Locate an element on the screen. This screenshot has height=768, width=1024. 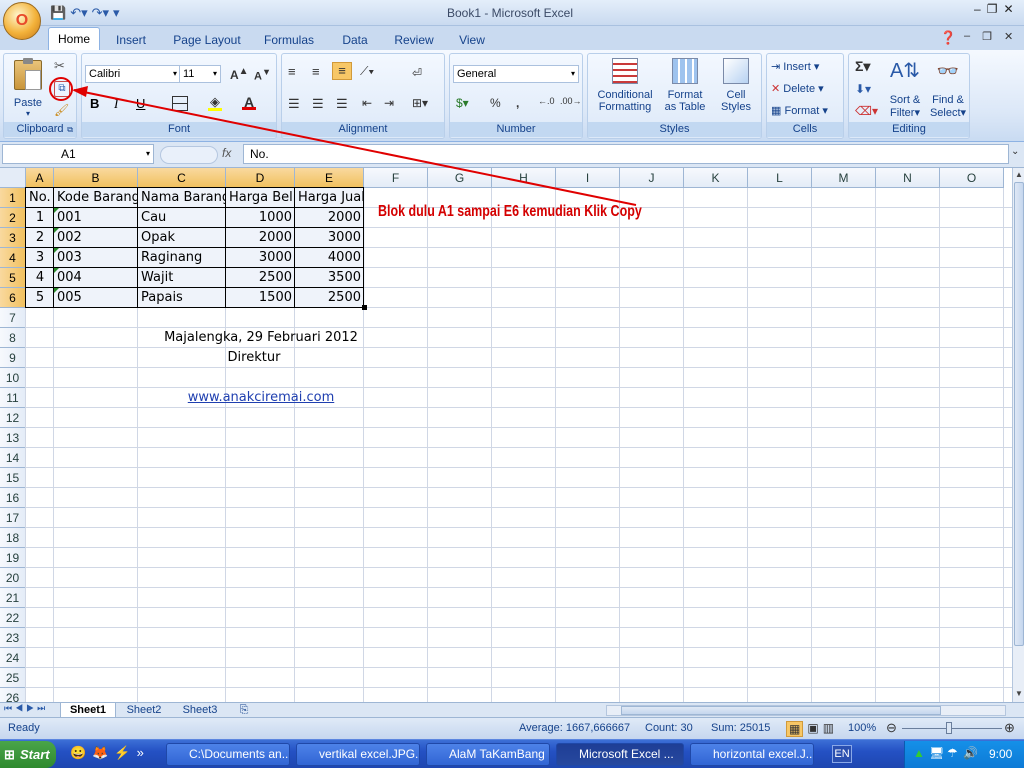
redo-icon: ↷▾ is located at coordinates (100, 13).